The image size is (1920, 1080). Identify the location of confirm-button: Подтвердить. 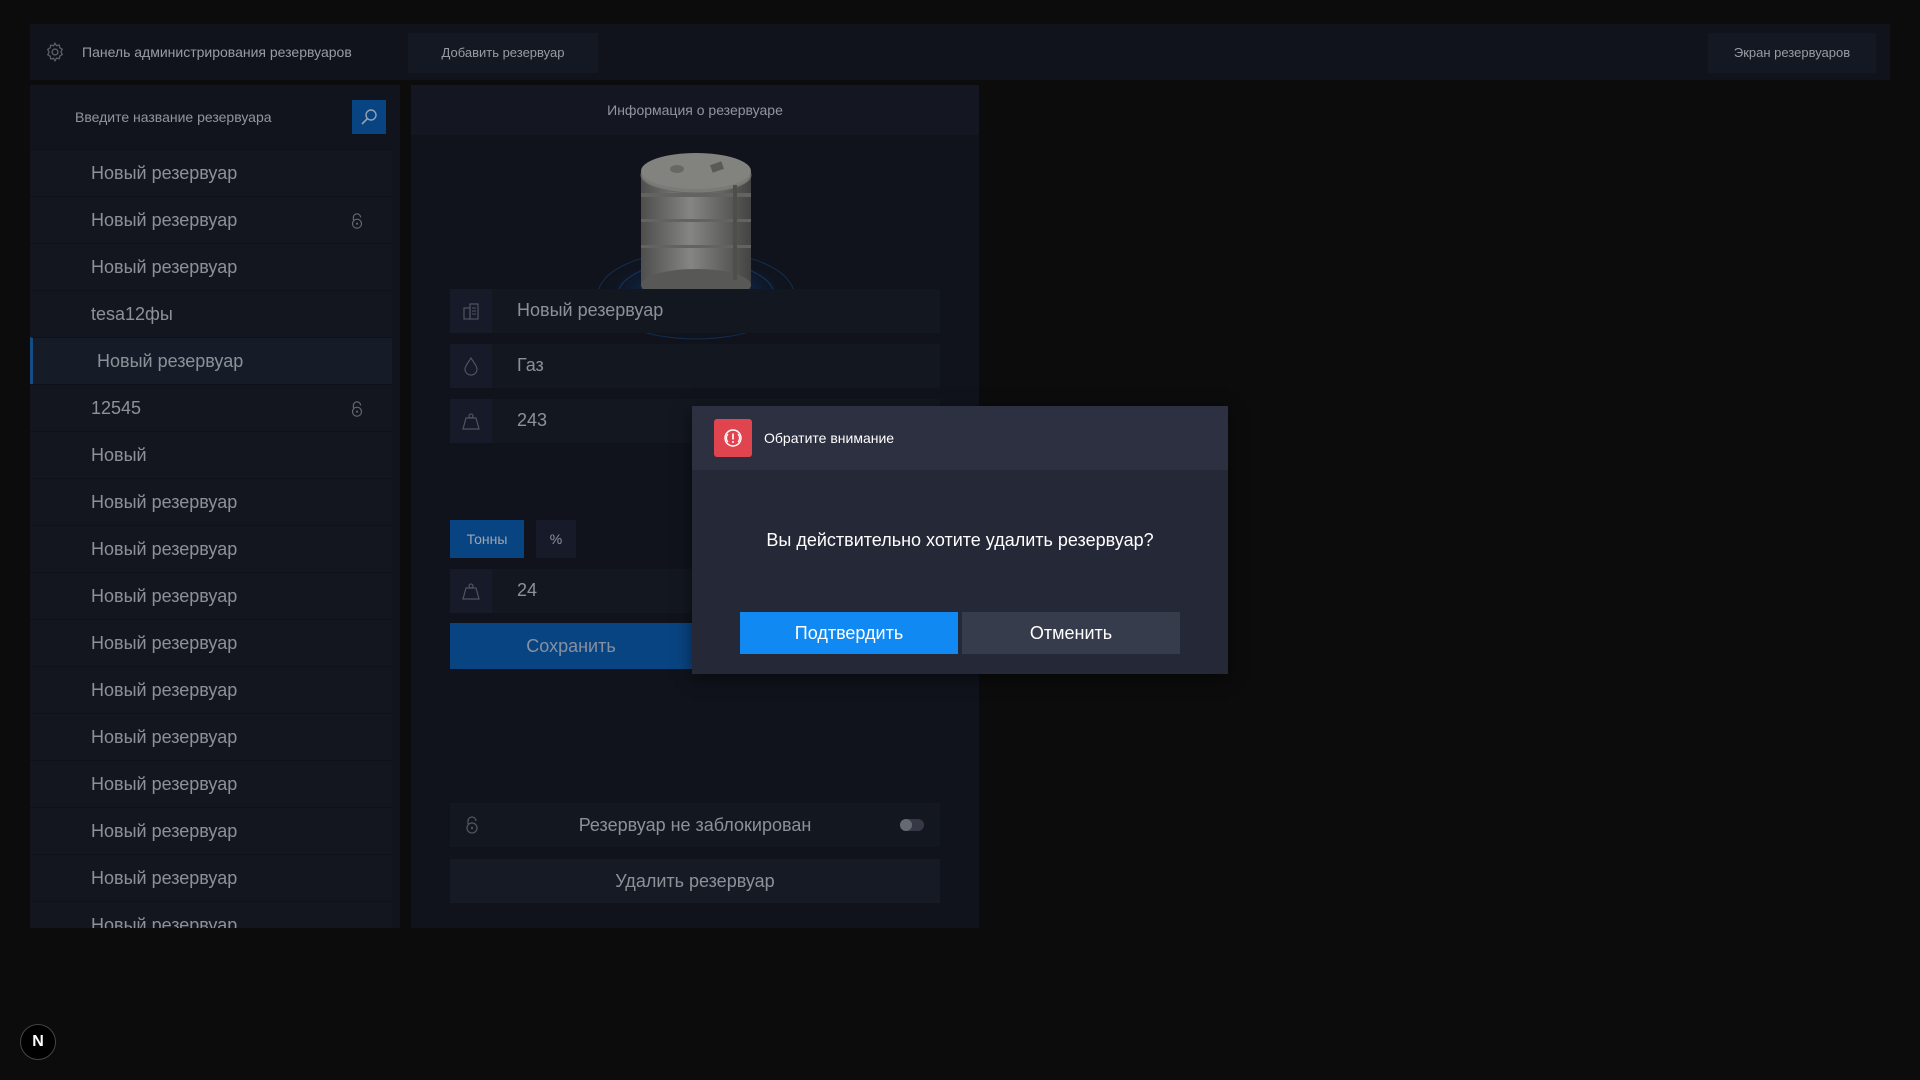
(849, 633).